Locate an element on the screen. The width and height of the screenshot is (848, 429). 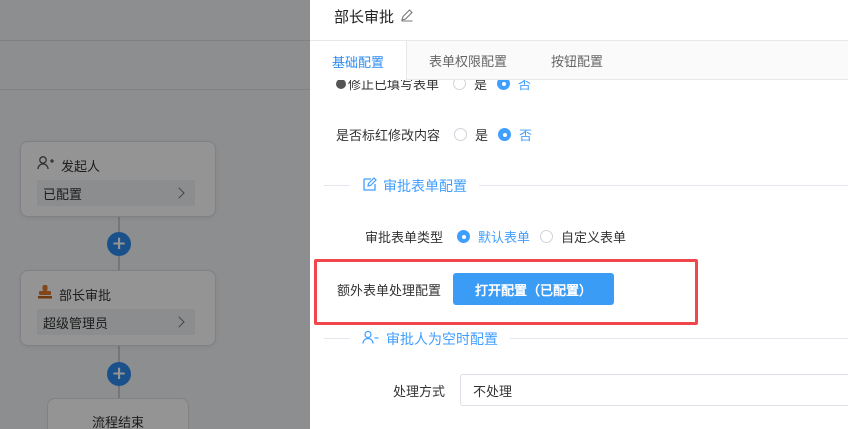
section-title-form: 审批表单配置 is located at coordinates (414, 186).